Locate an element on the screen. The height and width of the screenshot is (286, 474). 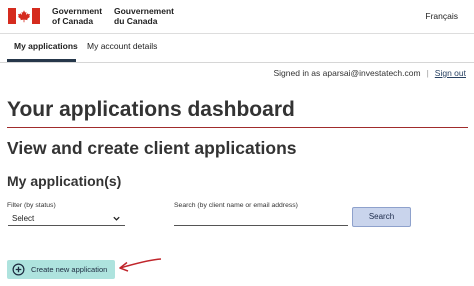
language-toggle-link: Français is located at coordinates (441, 16).